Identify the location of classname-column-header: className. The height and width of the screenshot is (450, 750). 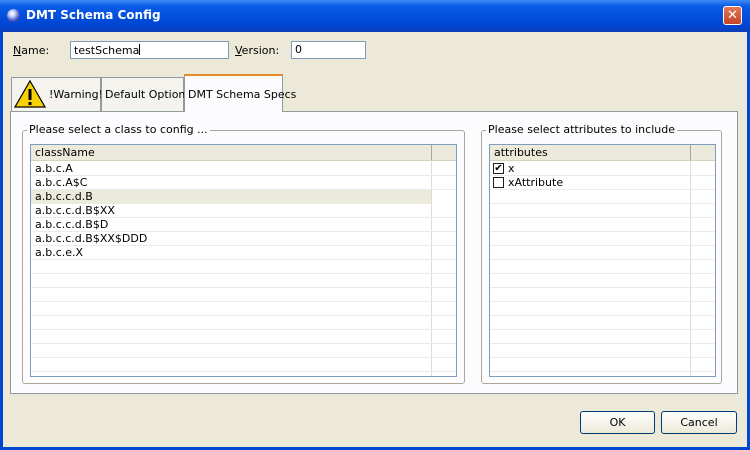
(231, 152).